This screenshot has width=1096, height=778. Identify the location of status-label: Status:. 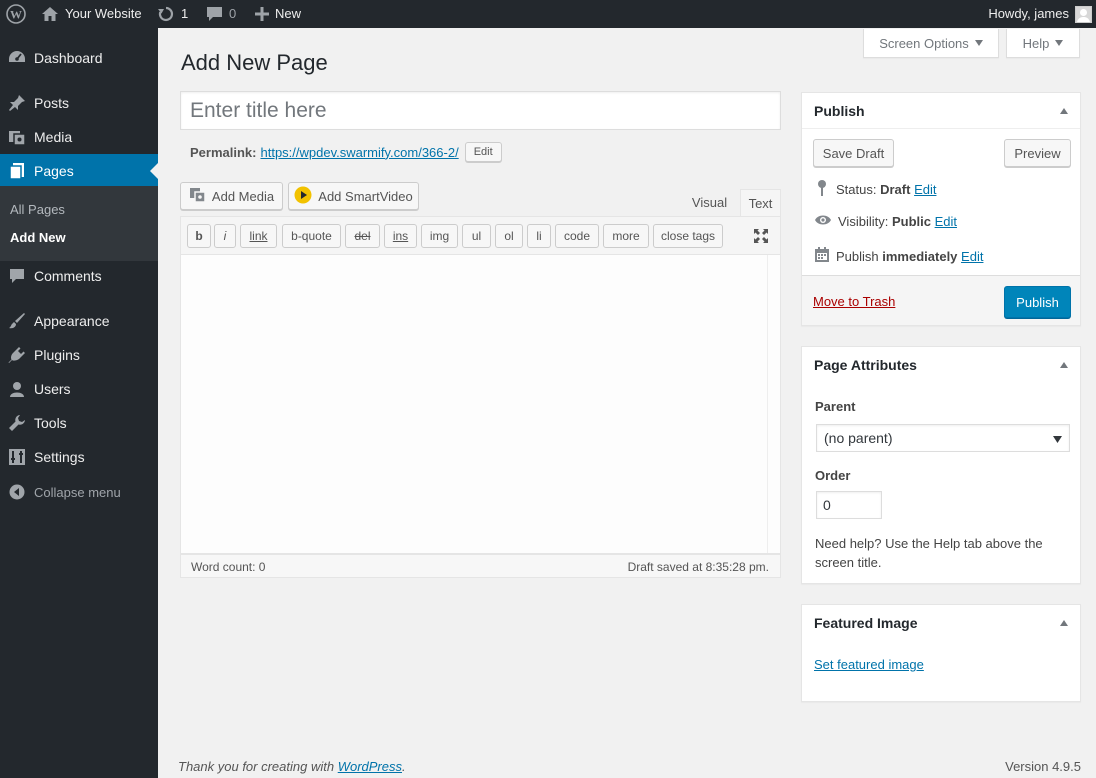
(856, 189).